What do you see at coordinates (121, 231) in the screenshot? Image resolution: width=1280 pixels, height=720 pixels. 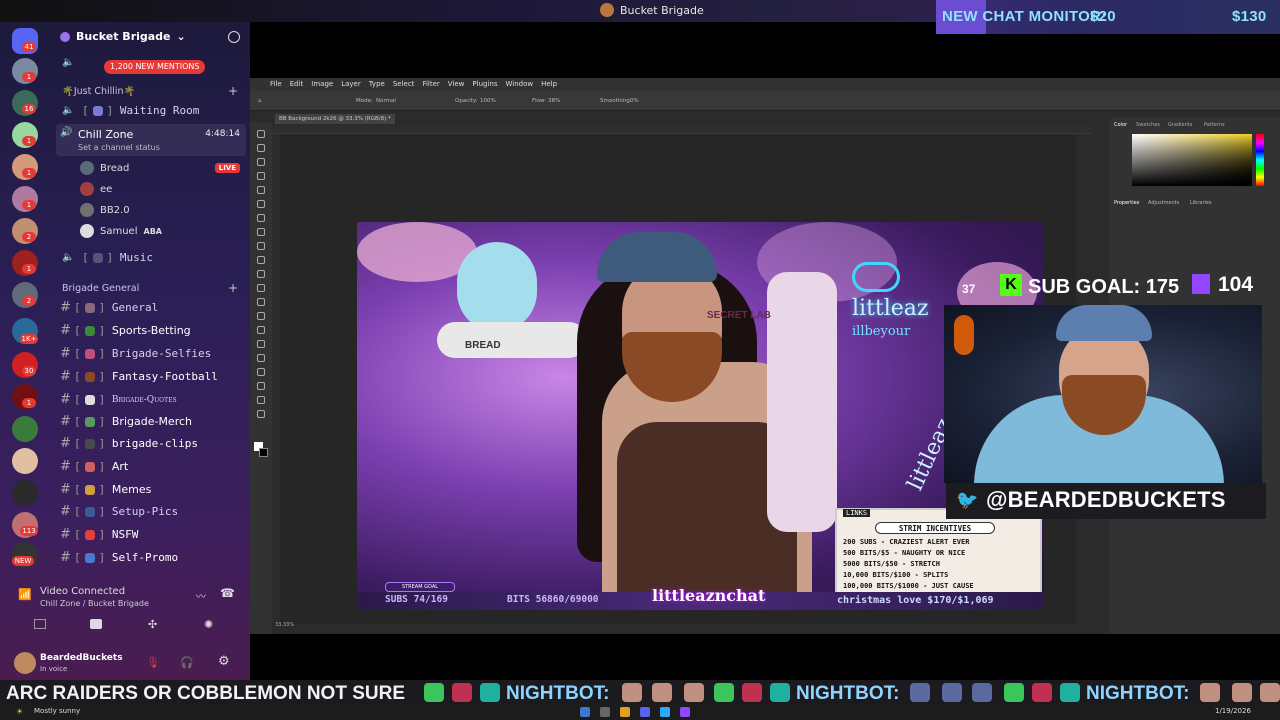 I see `voice-user: Samuel ABA` at bounding box center [121, 231].